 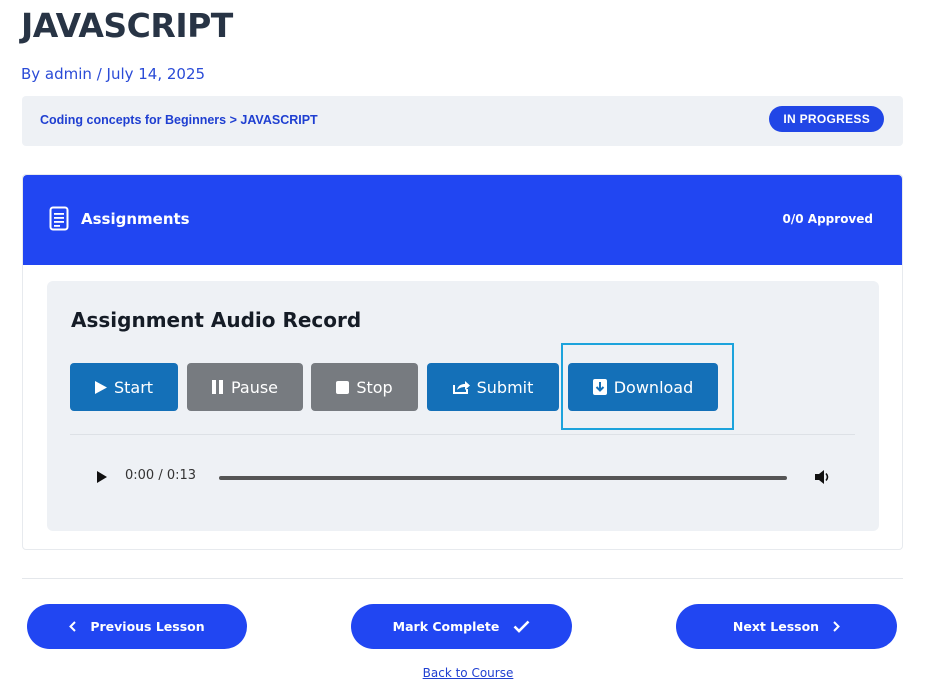 What do you see at coordinates (827, 219) in the screenshot?
I see `approved-count: 0/0 Approved` at bounding box center [827, 219].